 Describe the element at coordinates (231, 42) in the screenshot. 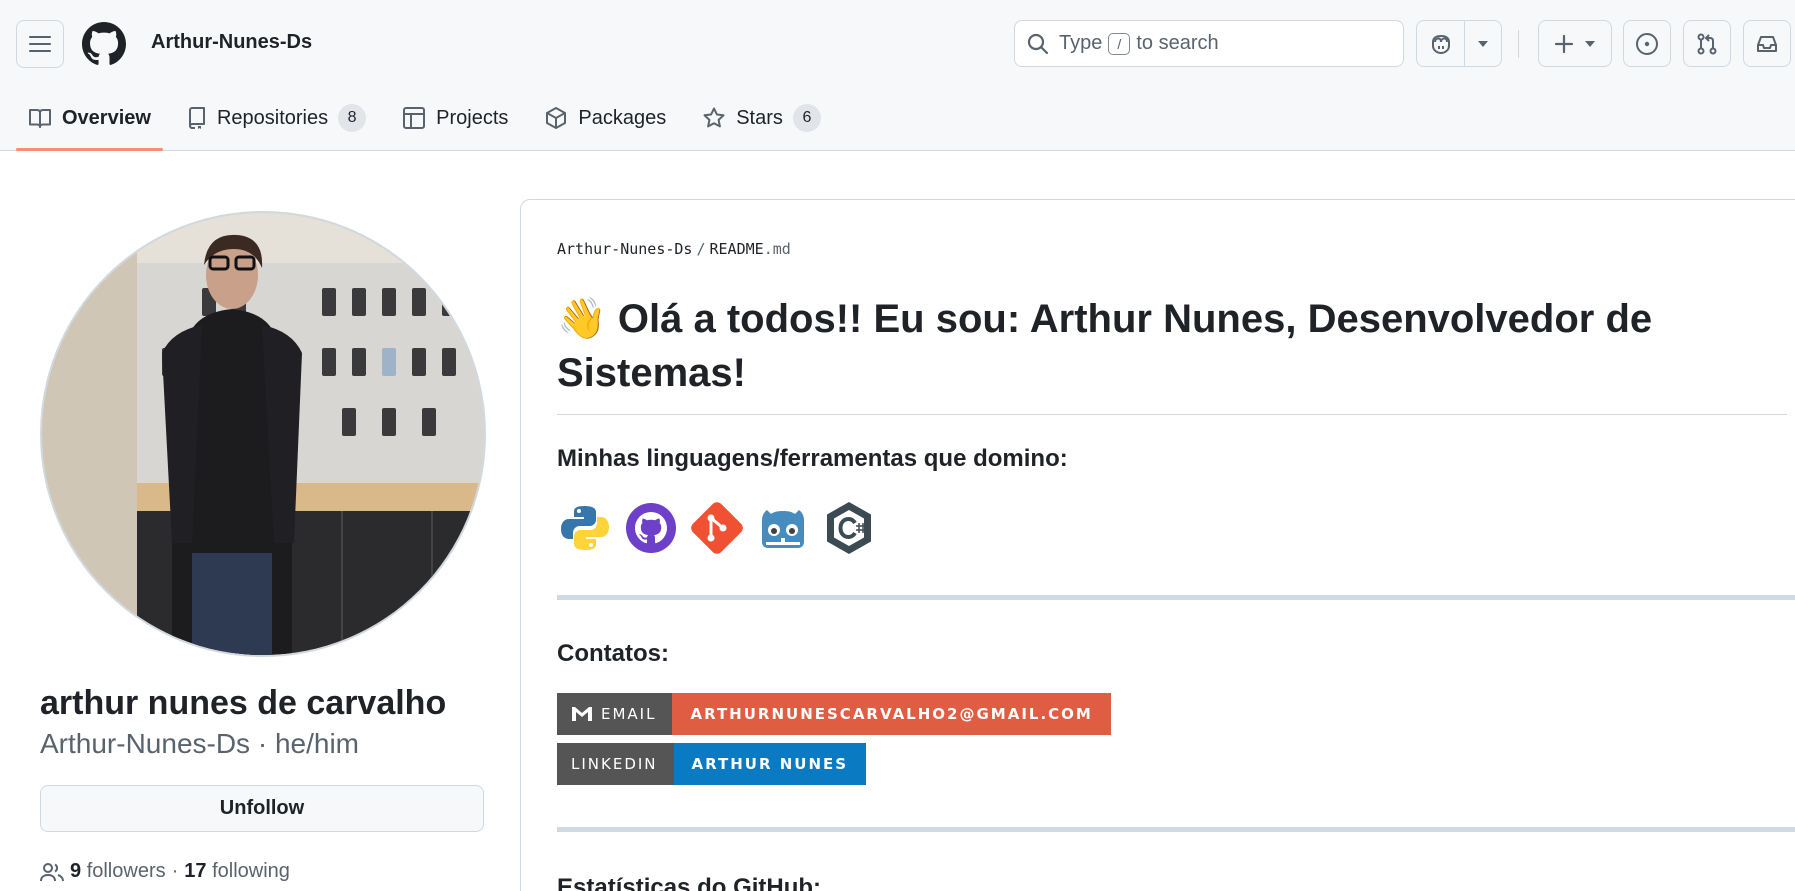

I see `context-username-link: Arthur-Nunes-Ds` at that location.